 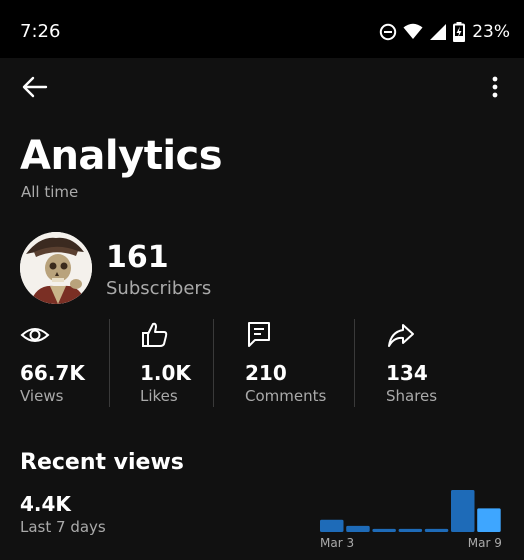 I want to click on signal-icon, so click(x=438, y=32).